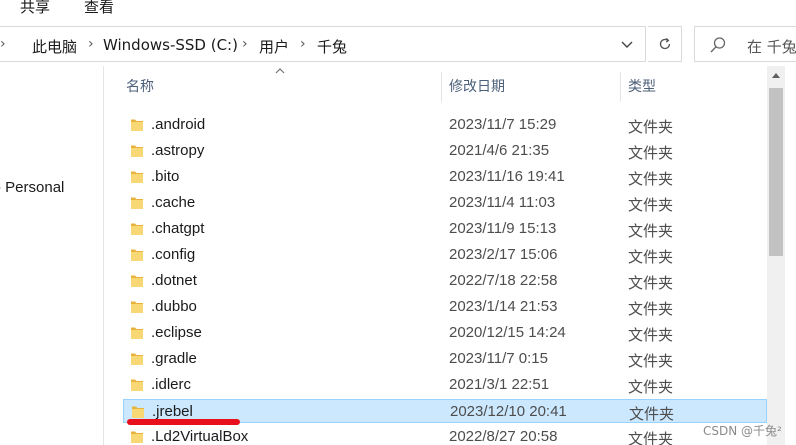  What do you see at coordinates (171, 384) in the screenshot?
I see `file-name: .idlerc` at bounding box center [171, 384].